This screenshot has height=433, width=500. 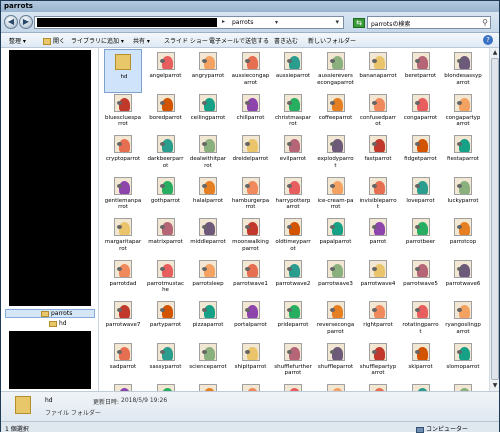 I want to click on file-item: partyparrot, so click(x=166, y=320).